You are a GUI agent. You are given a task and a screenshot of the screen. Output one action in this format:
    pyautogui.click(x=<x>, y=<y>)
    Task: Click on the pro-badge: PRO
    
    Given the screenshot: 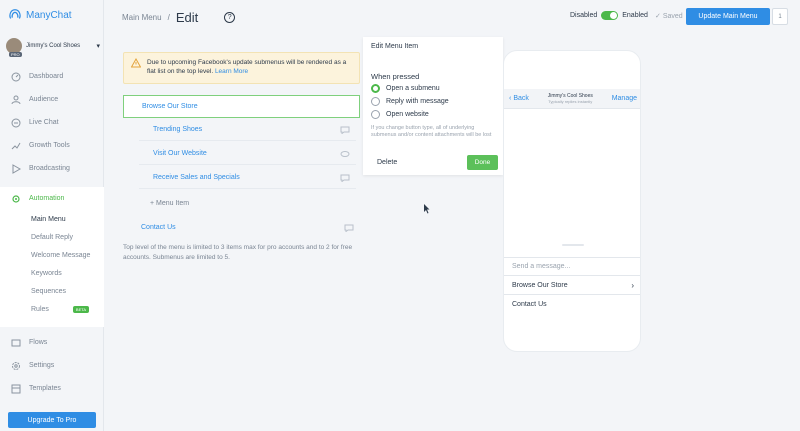 What is the action you would take?
    pyautogui.click(x=15, y=54)
    